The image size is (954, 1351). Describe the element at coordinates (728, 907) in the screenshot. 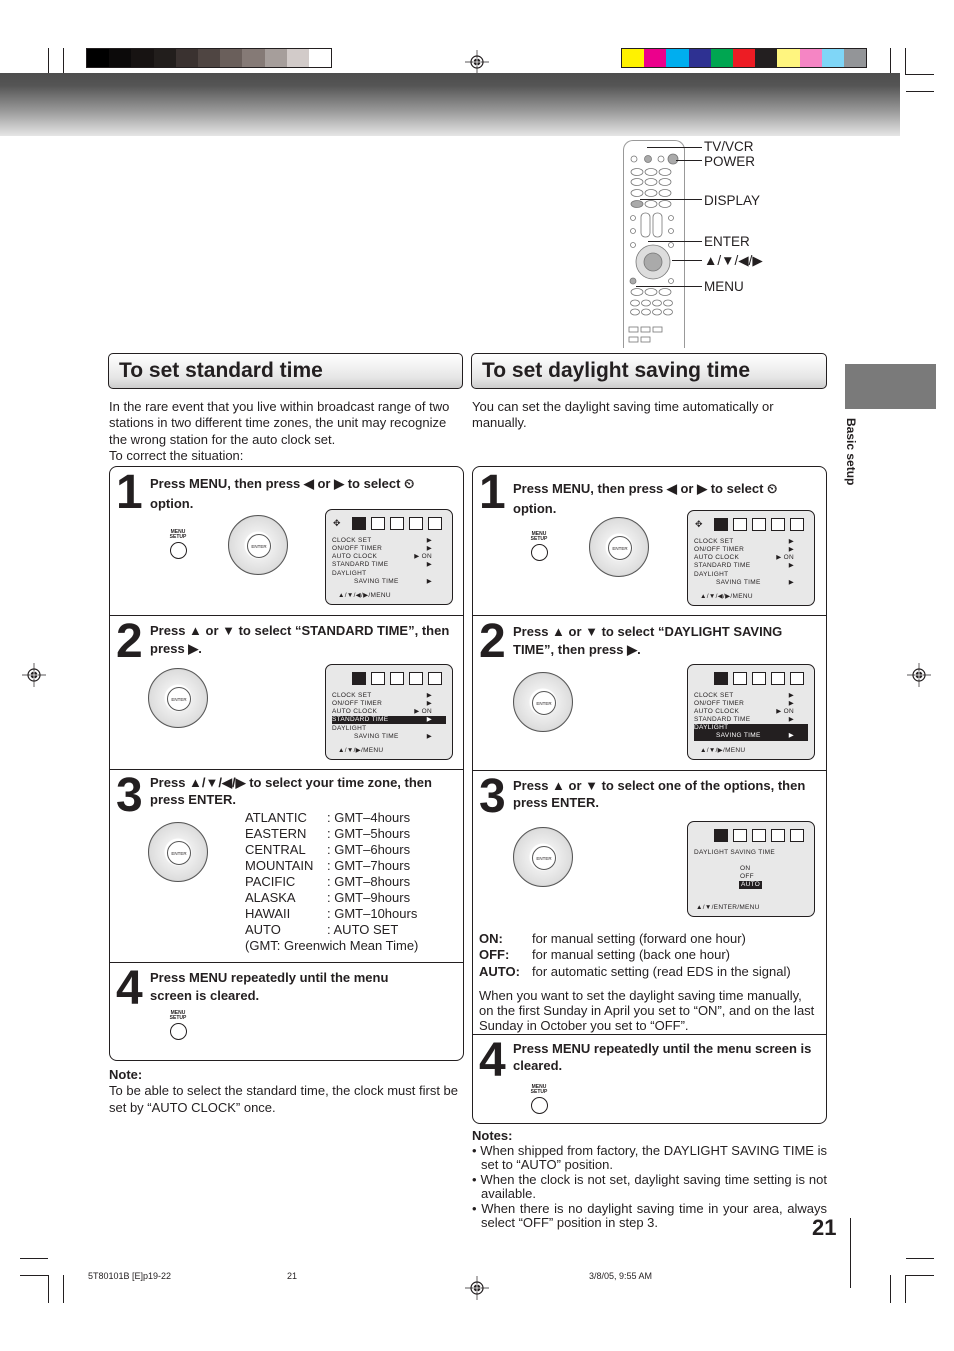

I see `osd-footer: ▲/▼/ENTER/MENU` at that location.